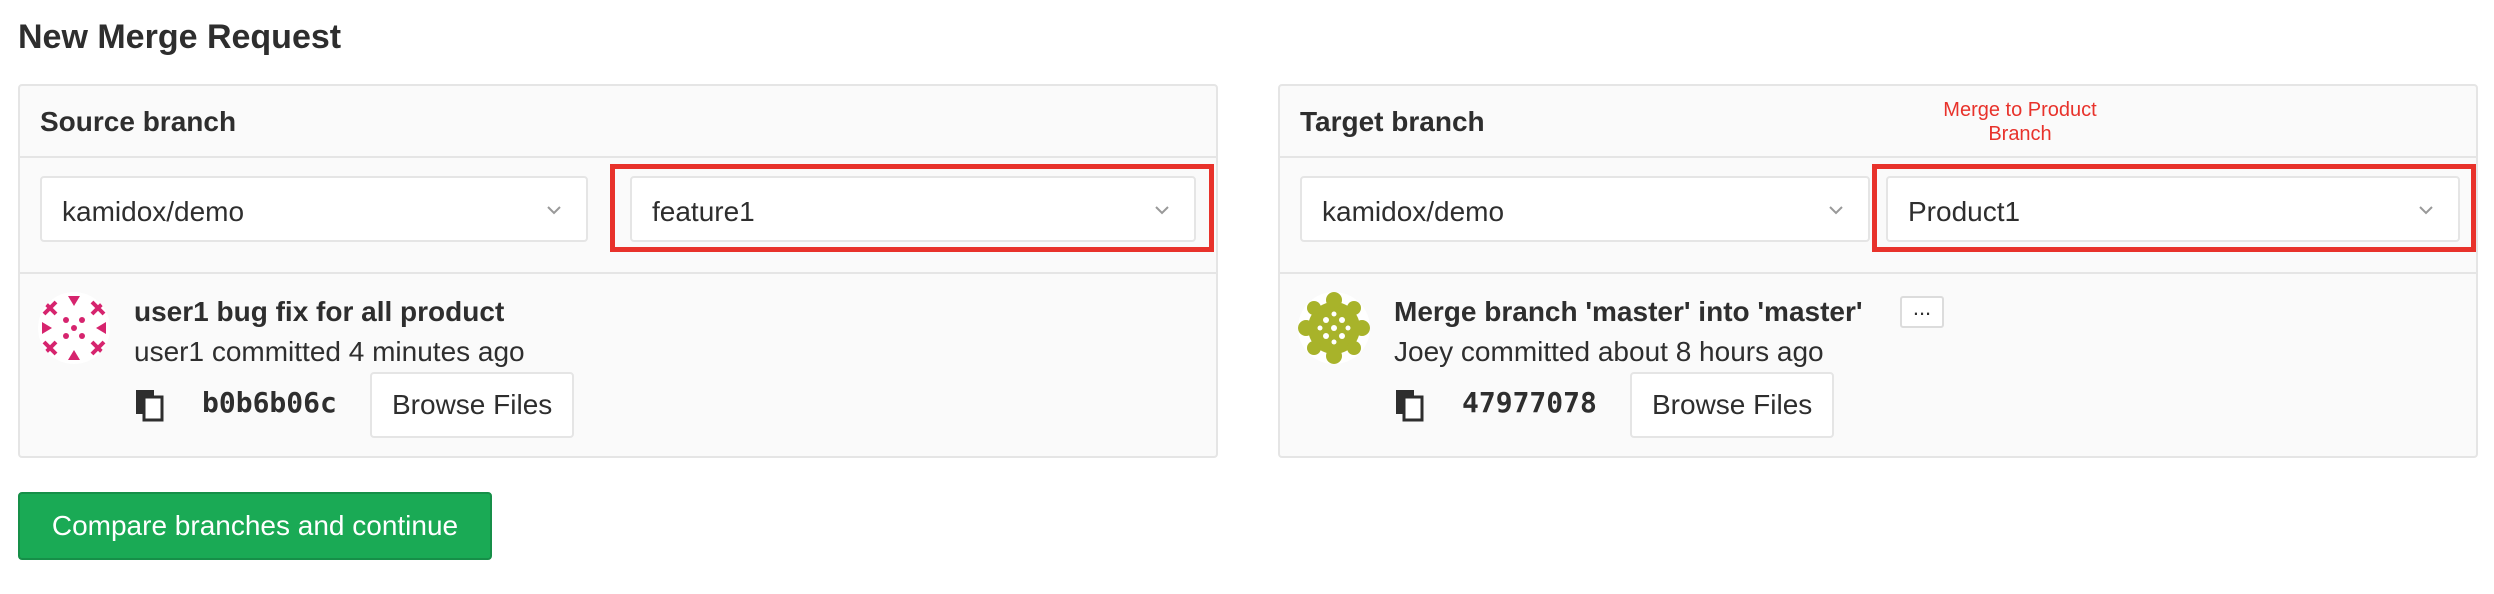 The width and height of the screenshot is (2494, 594). What do you see at coordinates (269, 402) in the screenshot?
I see `commit-sha: b0b6b06c` at bounding box center [269, 402].